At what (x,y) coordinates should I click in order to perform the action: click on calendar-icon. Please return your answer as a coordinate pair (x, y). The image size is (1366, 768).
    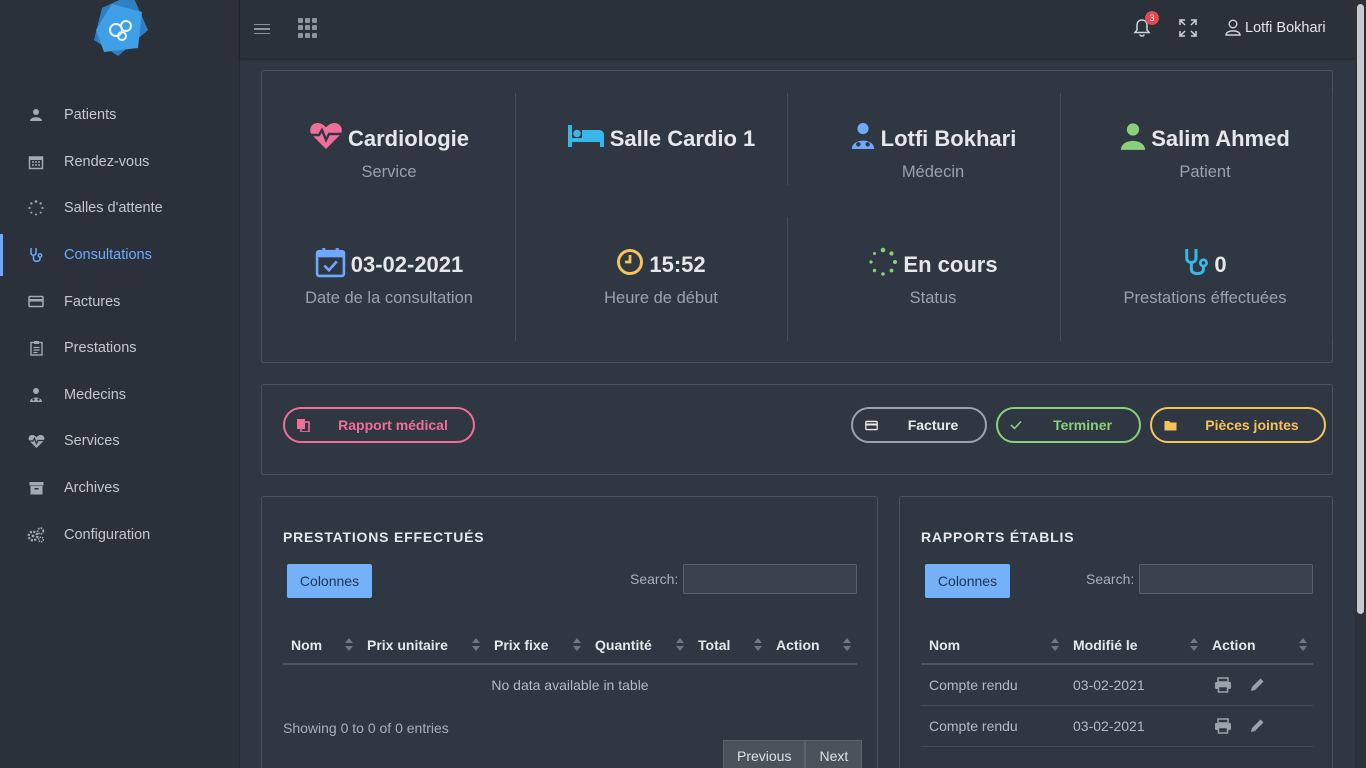
    Looking at the image, I should click on (36, 162).